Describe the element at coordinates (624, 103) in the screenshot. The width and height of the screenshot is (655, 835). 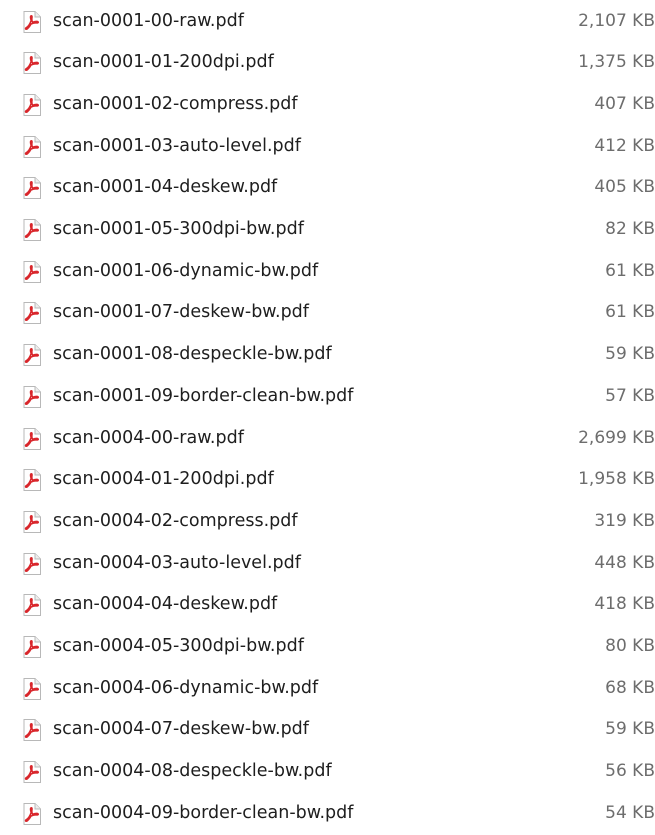
I see `file-size: 407 KB` at that location.